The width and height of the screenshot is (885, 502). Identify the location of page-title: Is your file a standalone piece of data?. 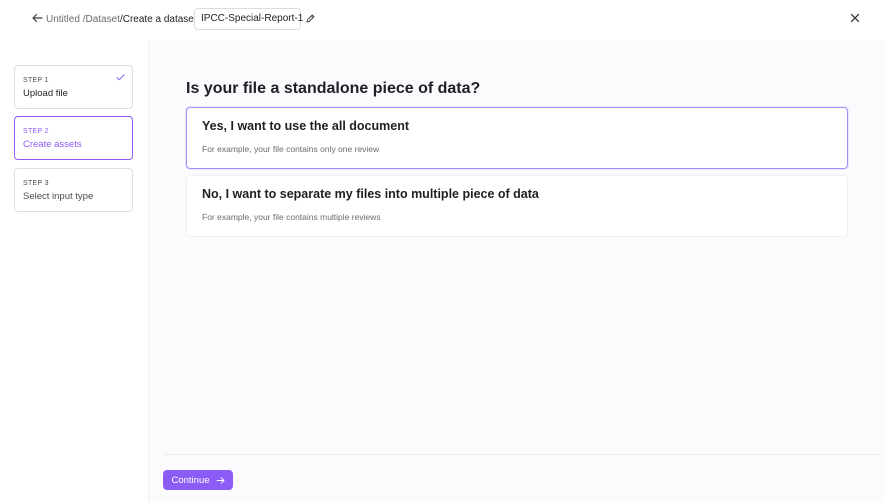
(333, 88).